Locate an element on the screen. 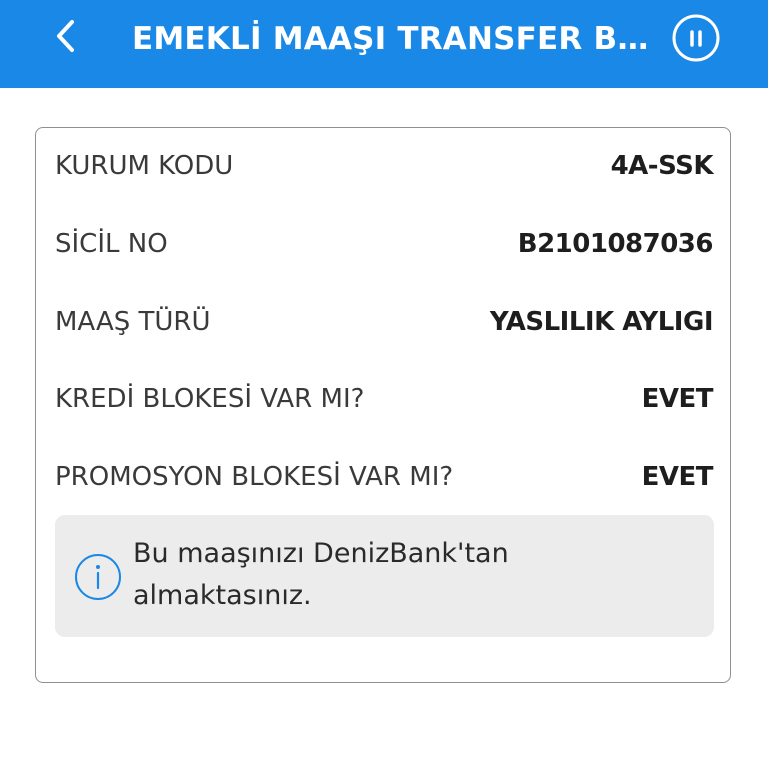 This screenshot has width=768, height=768. info-icon is located at coordinates (98, 577).